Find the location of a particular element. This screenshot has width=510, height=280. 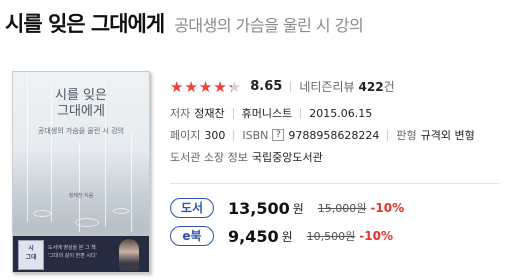

library-label: 도서관 소장 정보 is located at coordinates (209, 157).